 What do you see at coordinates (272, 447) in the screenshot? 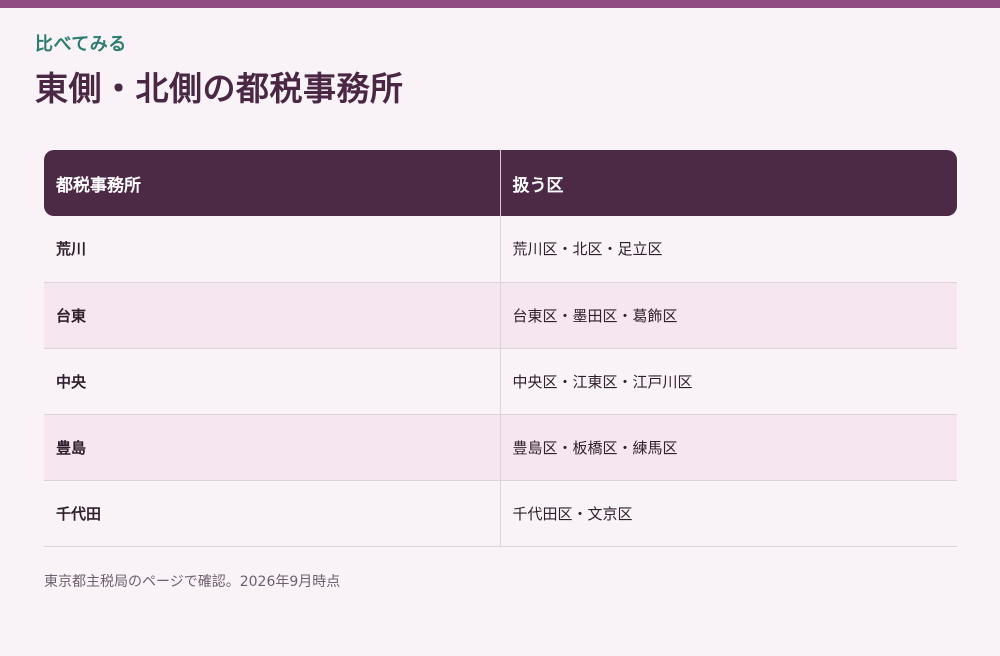
I see `office-cell: 豊島` at bounding box center [272, 447].